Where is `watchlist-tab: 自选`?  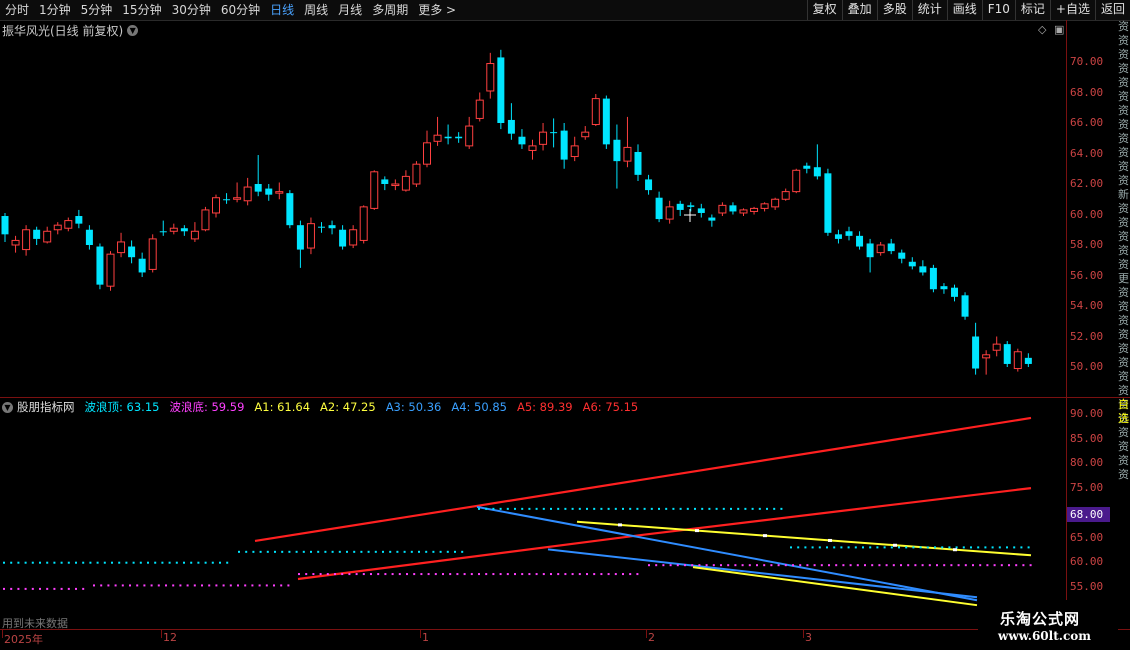 watchlist-tab: 自选 is located at coordinates (1124, 412).